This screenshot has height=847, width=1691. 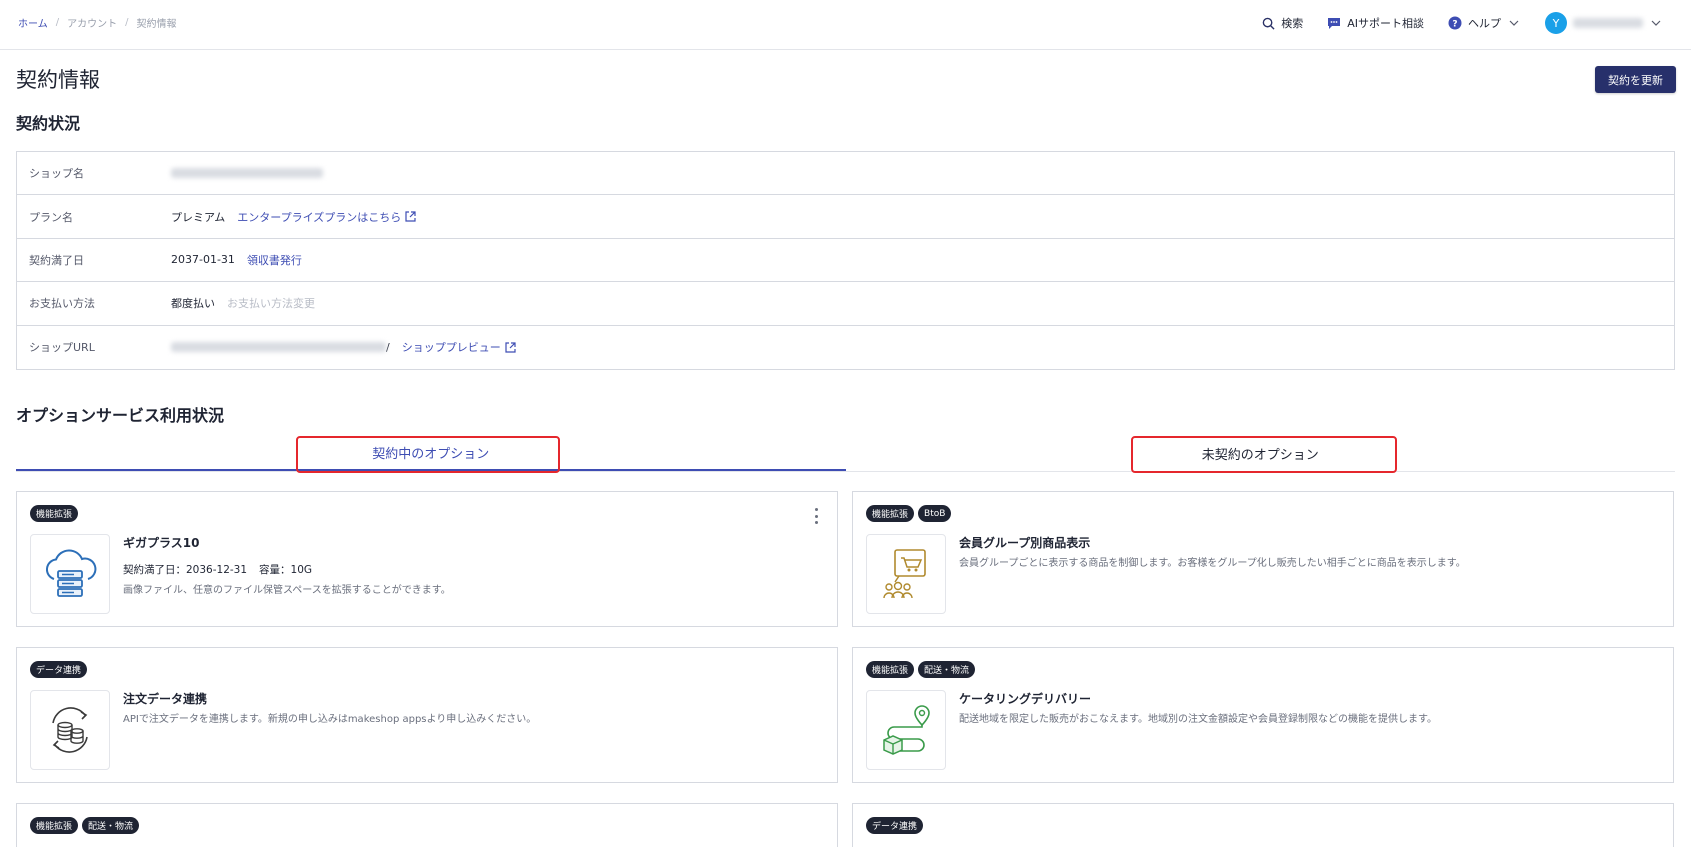 What do you see at coordinates (845, 347) in the screenshot?
I see `table-row: ショップURL / ショッププレビュー` at bounding box center [845, 347].